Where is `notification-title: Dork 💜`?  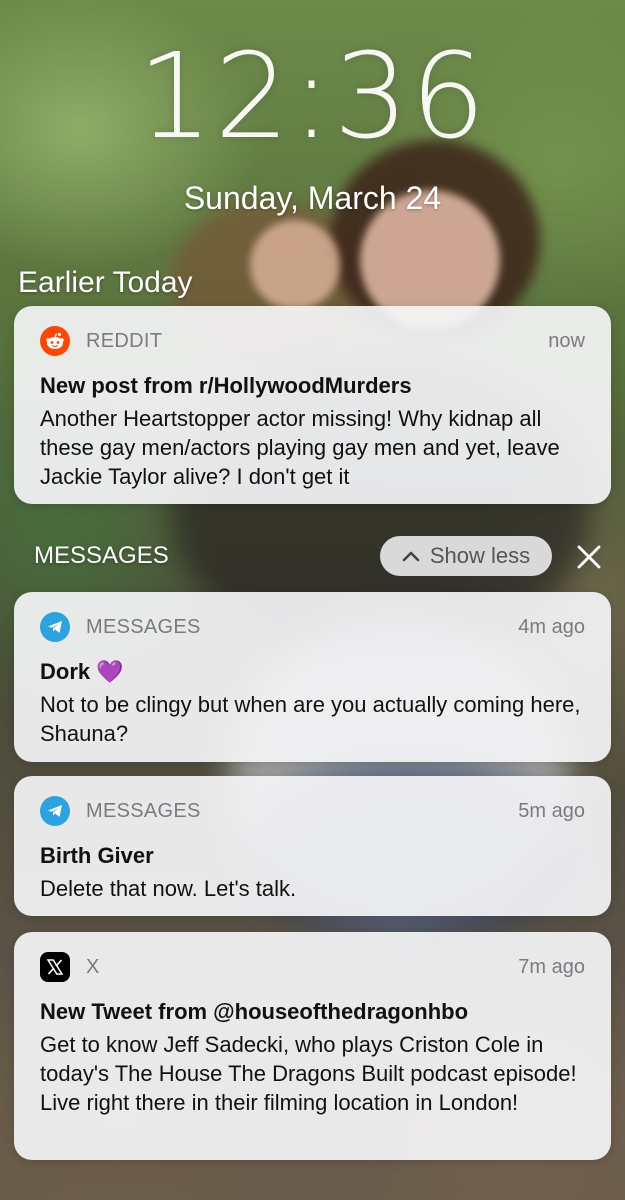
notification-title: Dork 💜 is located at coordinates (312, 672).